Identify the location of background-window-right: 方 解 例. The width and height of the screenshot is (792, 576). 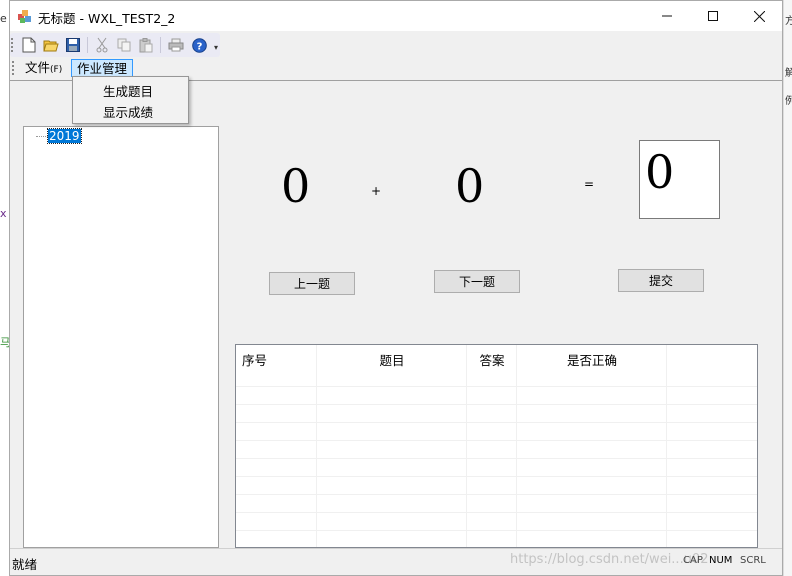
(787, 288).